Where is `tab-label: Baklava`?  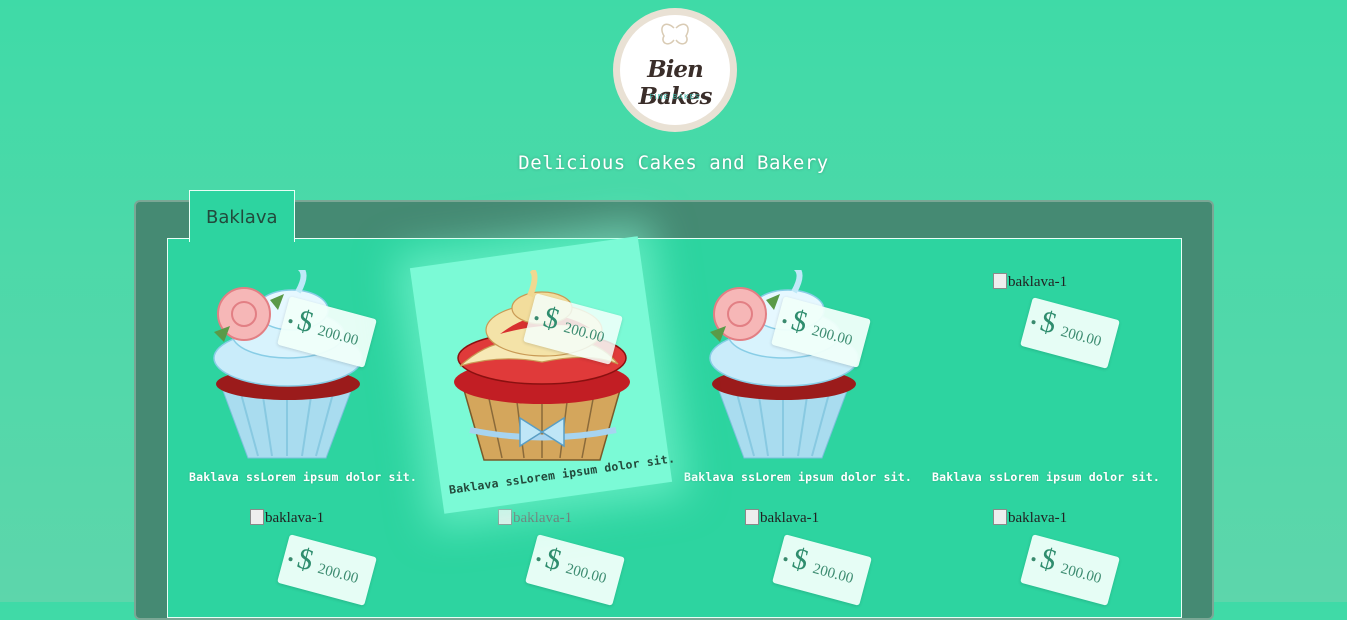 tab-label: Baklava is located at coordinates (242, 217).